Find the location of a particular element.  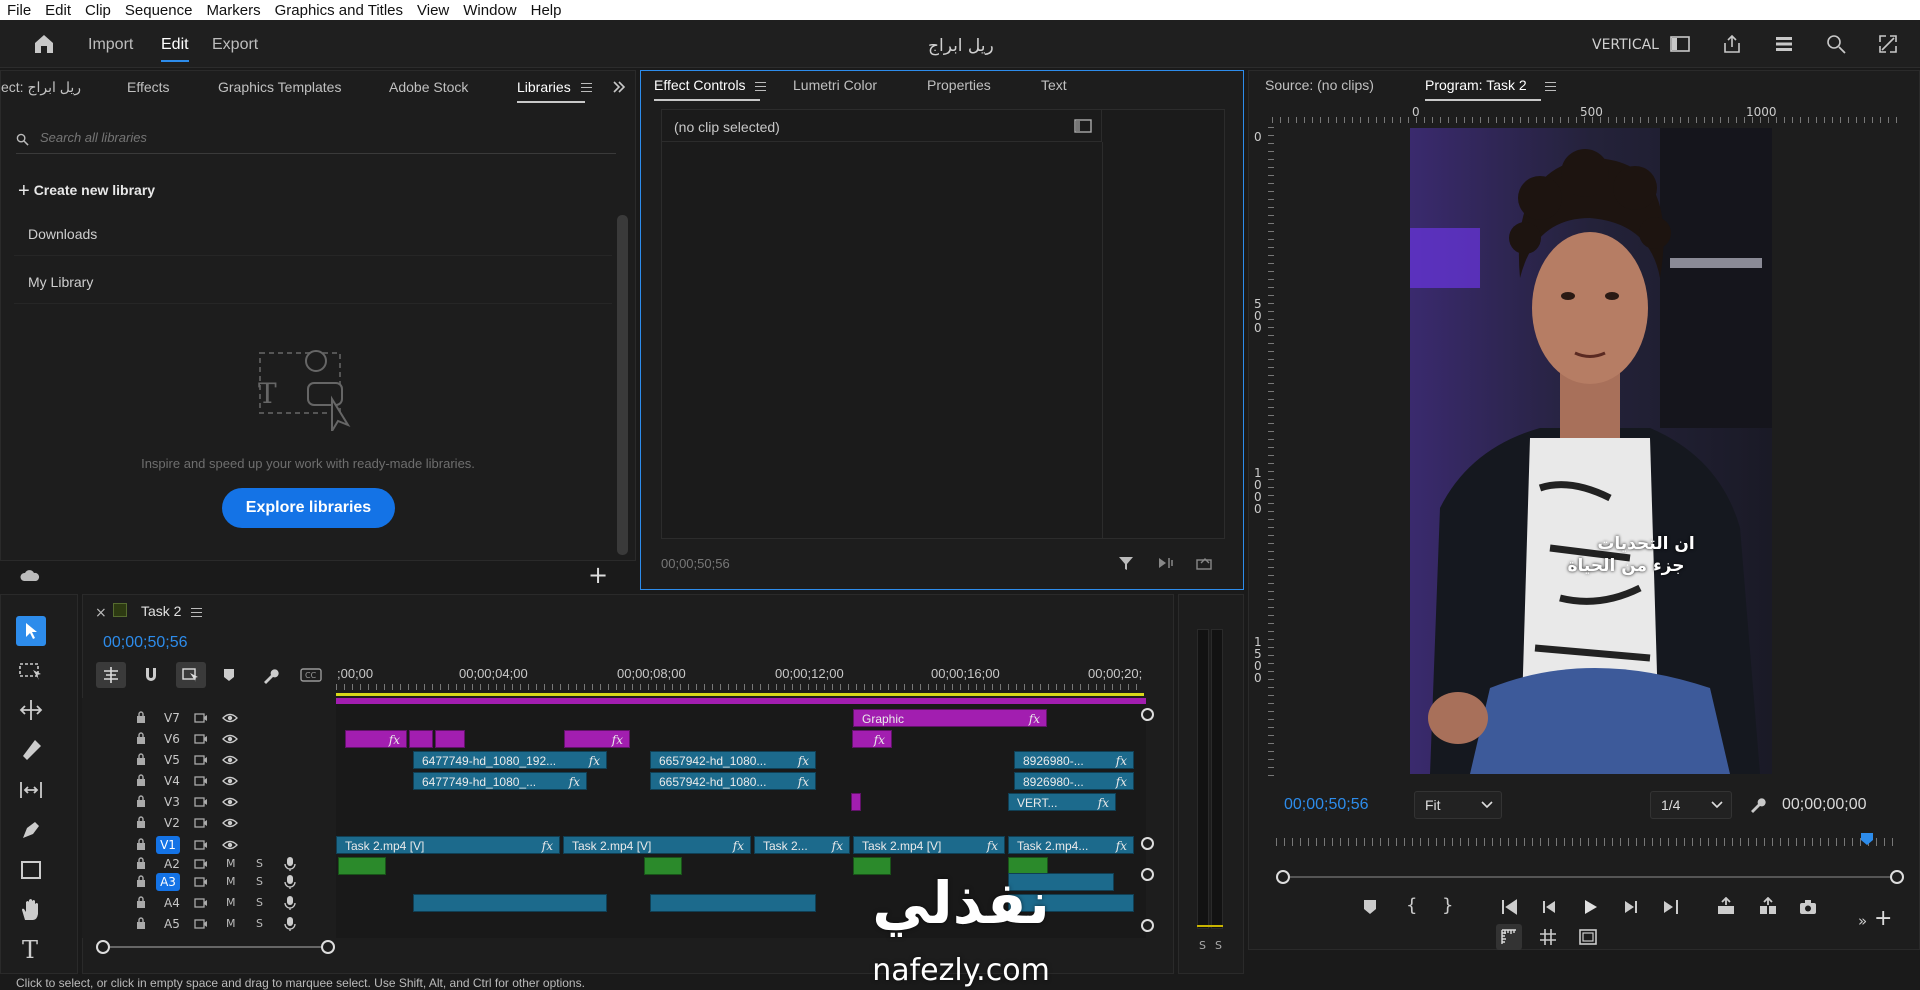

track-label: A4 is located at coordinates (172, 903).